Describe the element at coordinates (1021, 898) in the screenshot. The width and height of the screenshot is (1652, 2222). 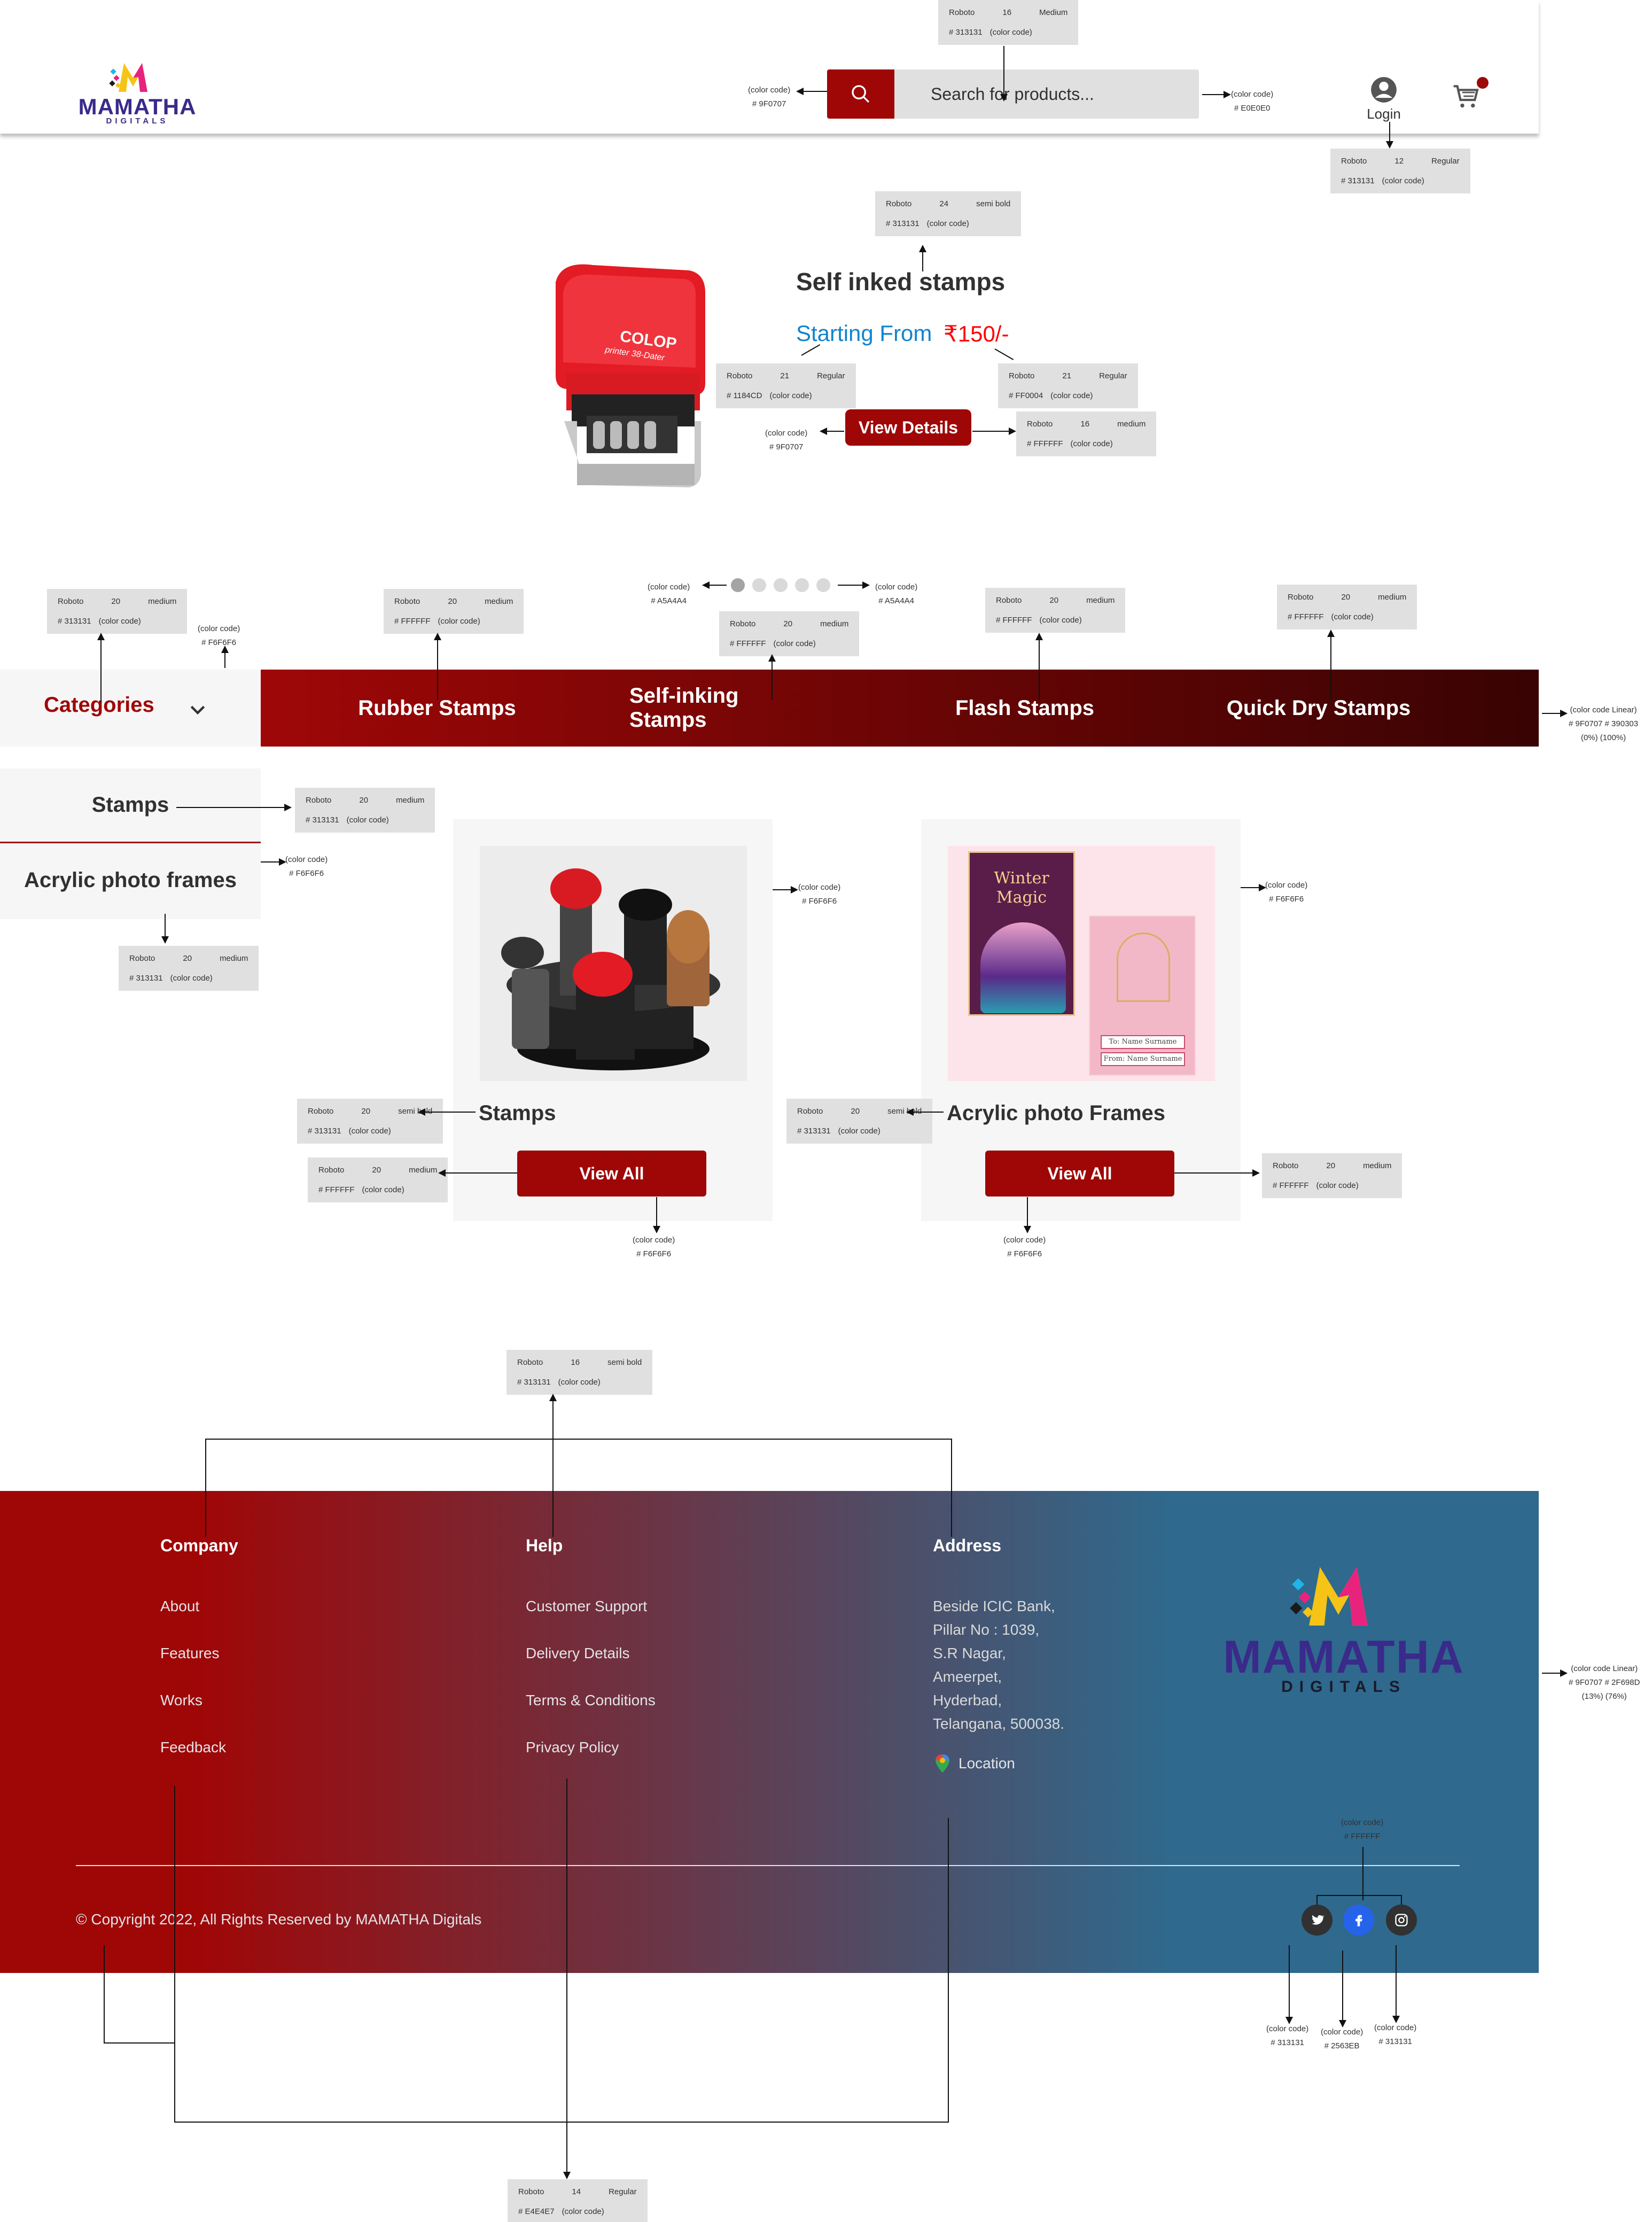
I see `acrylic-frame-text-2: Magic` at that location.